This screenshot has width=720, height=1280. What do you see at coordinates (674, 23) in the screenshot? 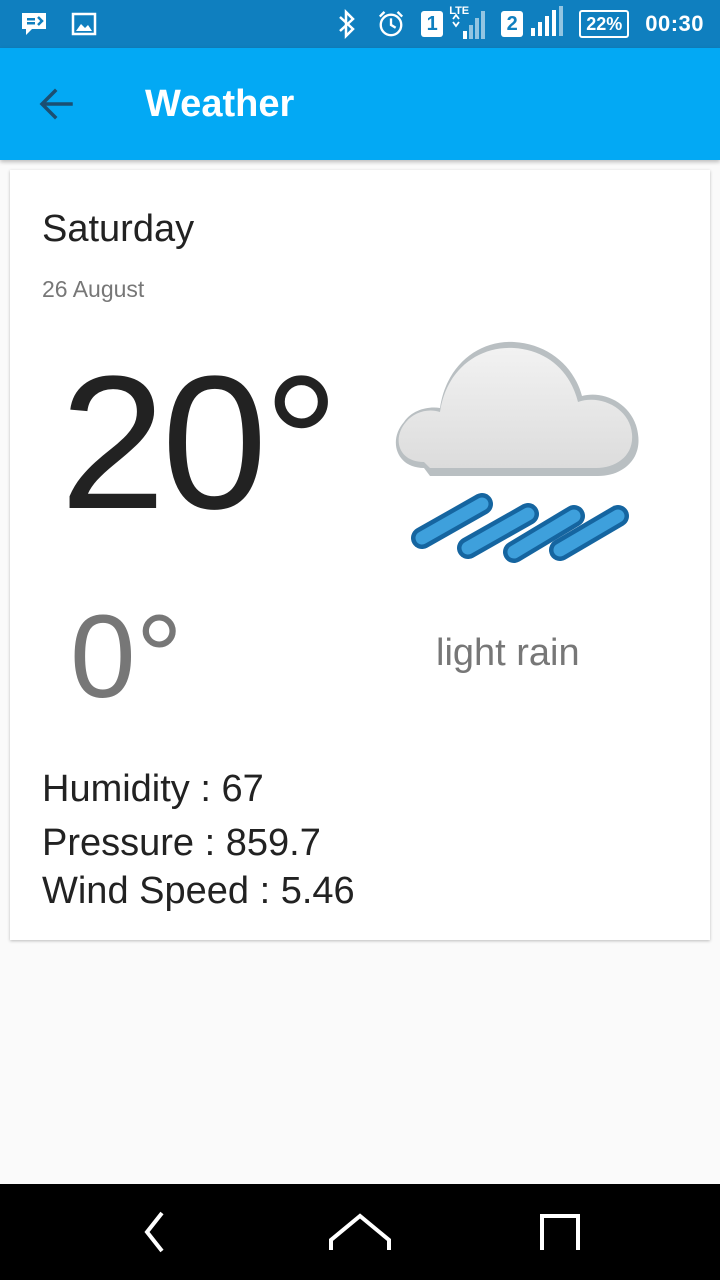
I see `status-clock: 00:30` at bounding box center [674, 23].